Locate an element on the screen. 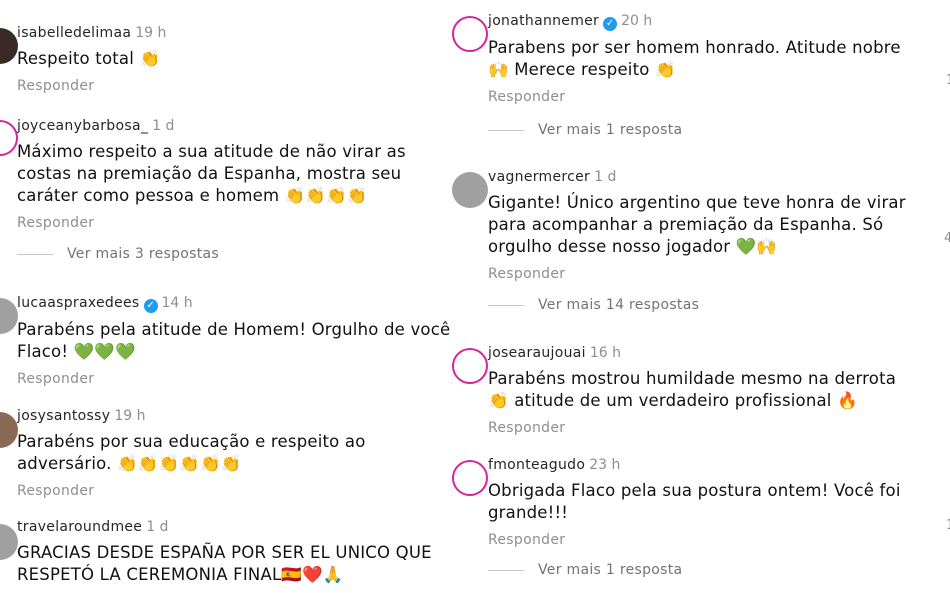 The height and width of the screenshot is (593, 950). comment-username: fmonteagudo is located at coordinates (536, 465).